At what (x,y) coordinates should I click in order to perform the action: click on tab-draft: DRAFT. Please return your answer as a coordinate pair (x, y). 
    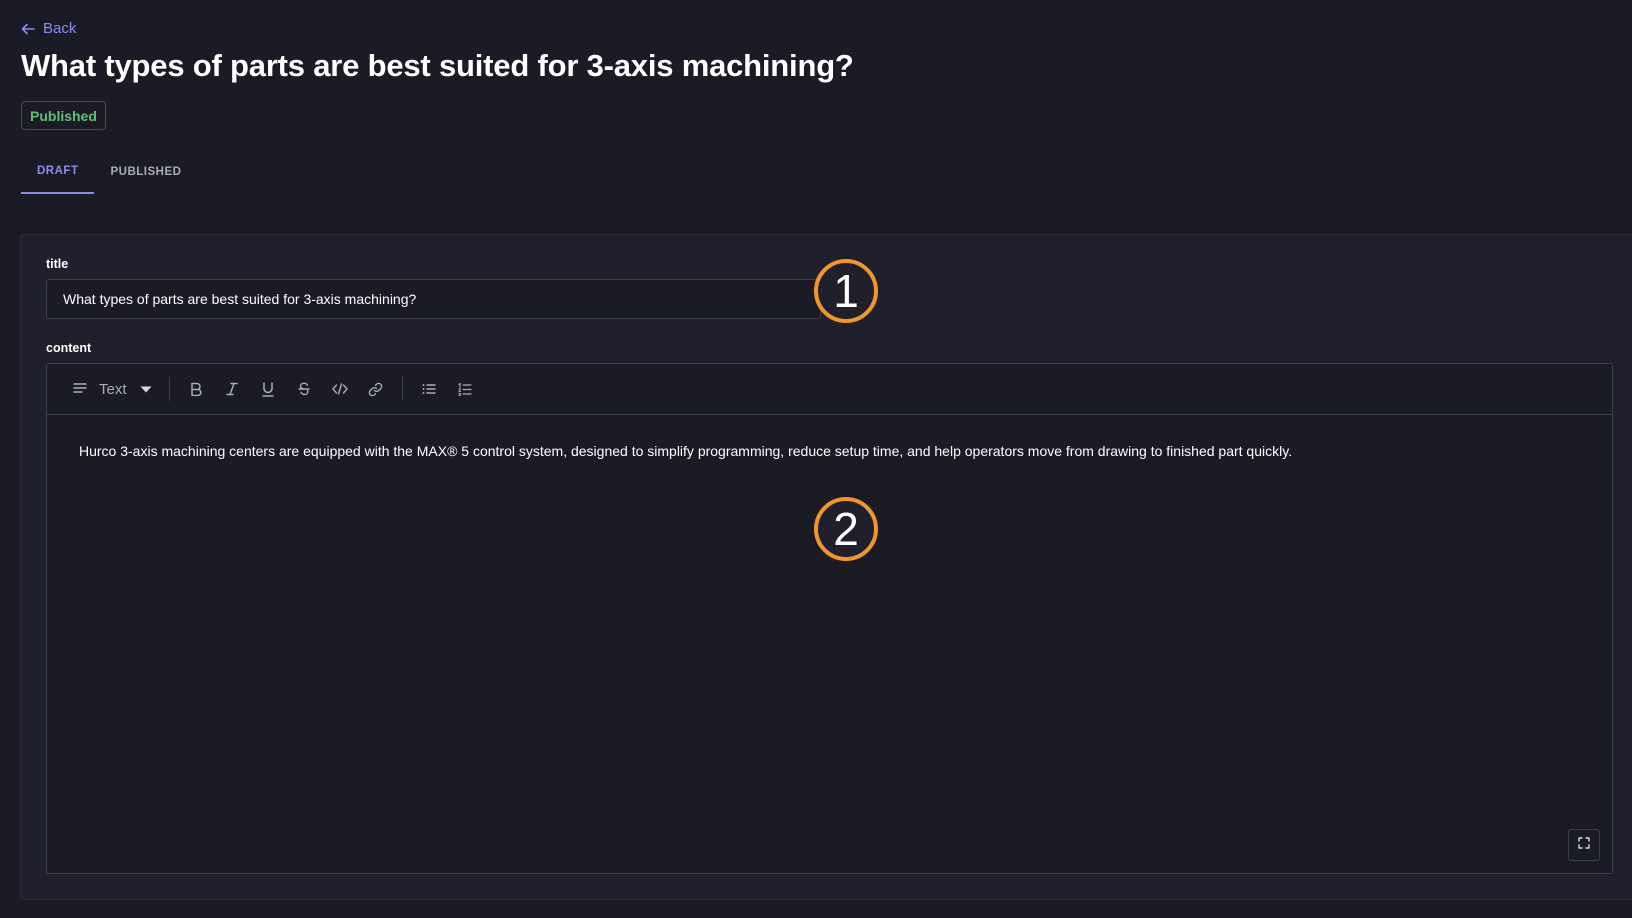
    Looking at the image, I should click on (58, 172).